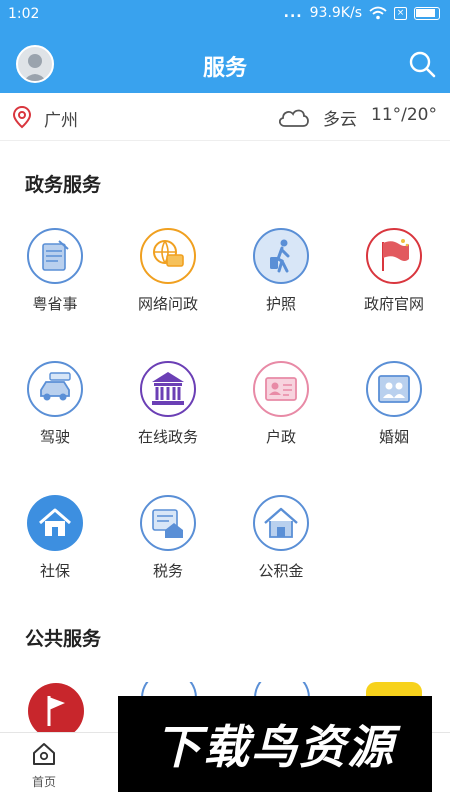 Image resolution: width=450 pixels, height=800 pixels. I want to click on search-icon, so click(422, 64).